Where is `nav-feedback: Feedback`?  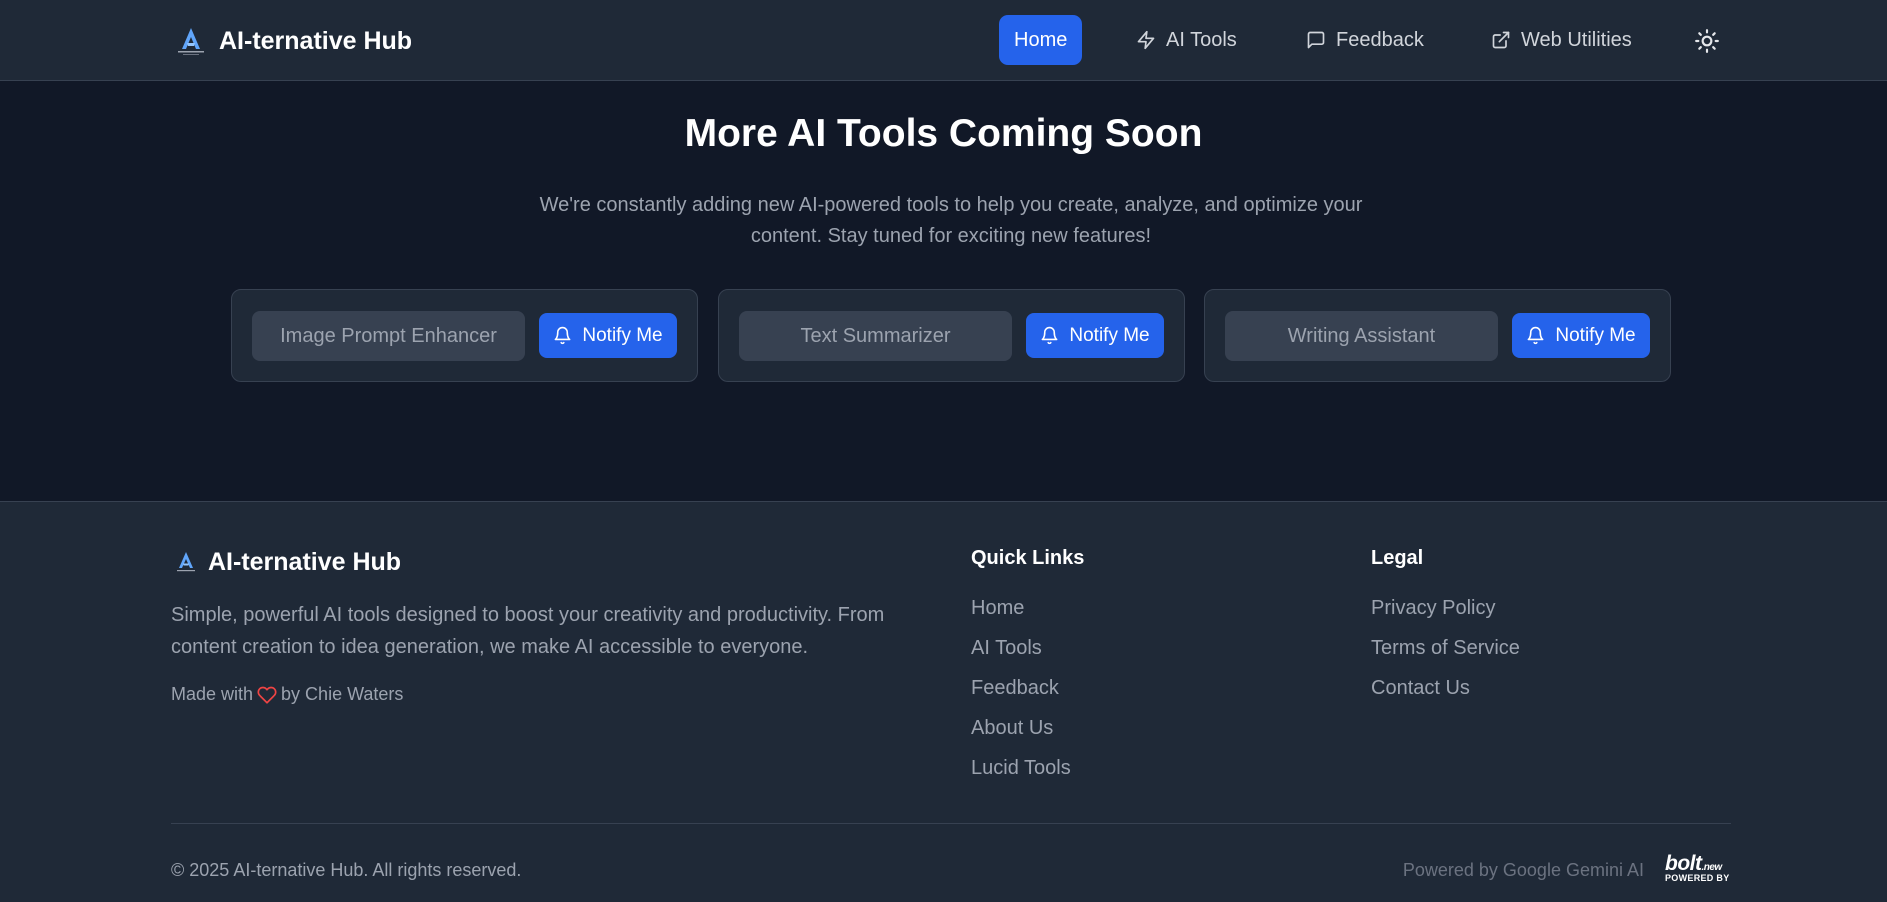 nav-feedback: Feedback is located at coordinates (1365, 40).